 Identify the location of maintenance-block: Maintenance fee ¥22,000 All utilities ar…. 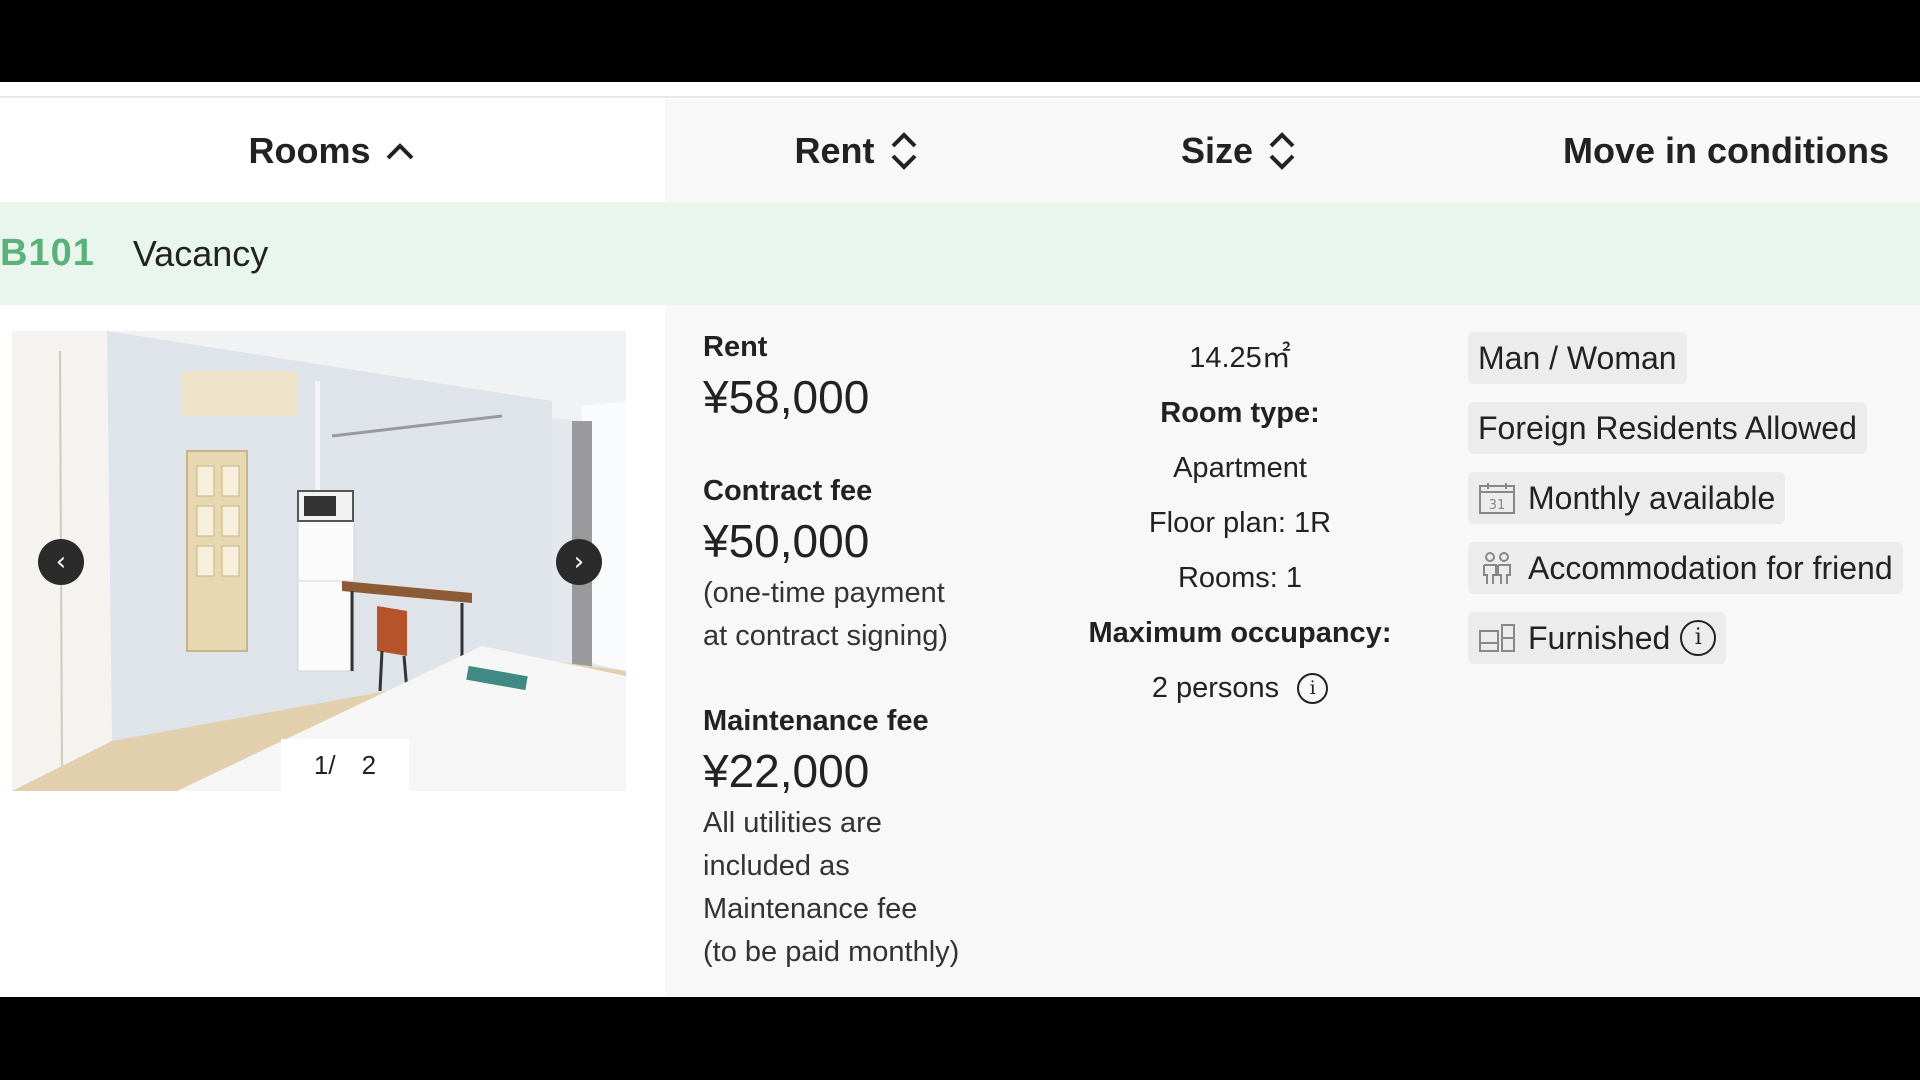
(831, 839).